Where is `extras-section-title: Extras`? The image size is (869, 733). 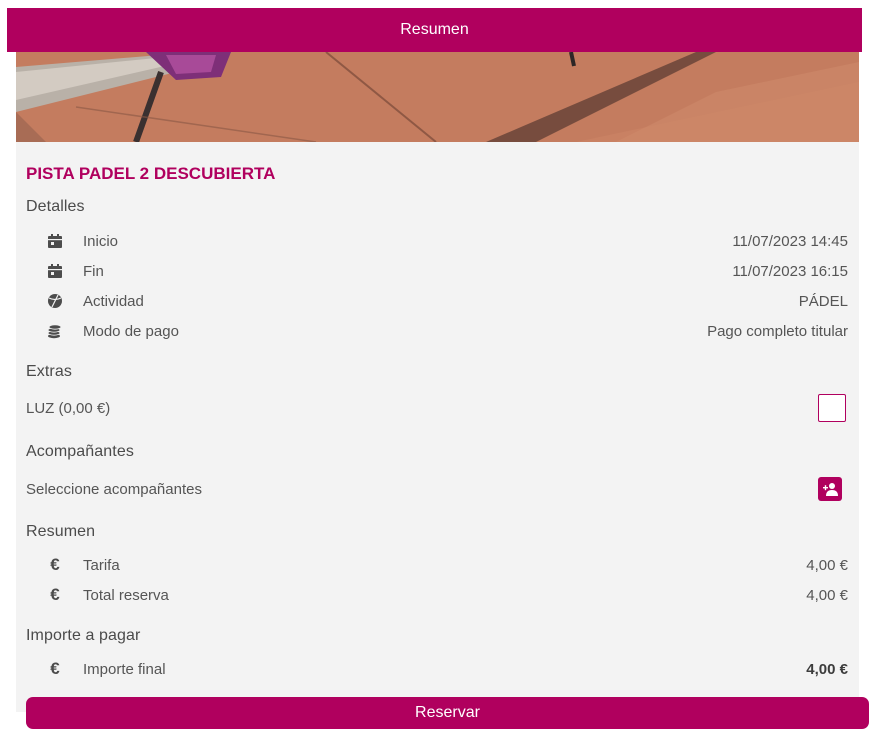 extras-section-title: Extras is located at coordinates (49, 371).